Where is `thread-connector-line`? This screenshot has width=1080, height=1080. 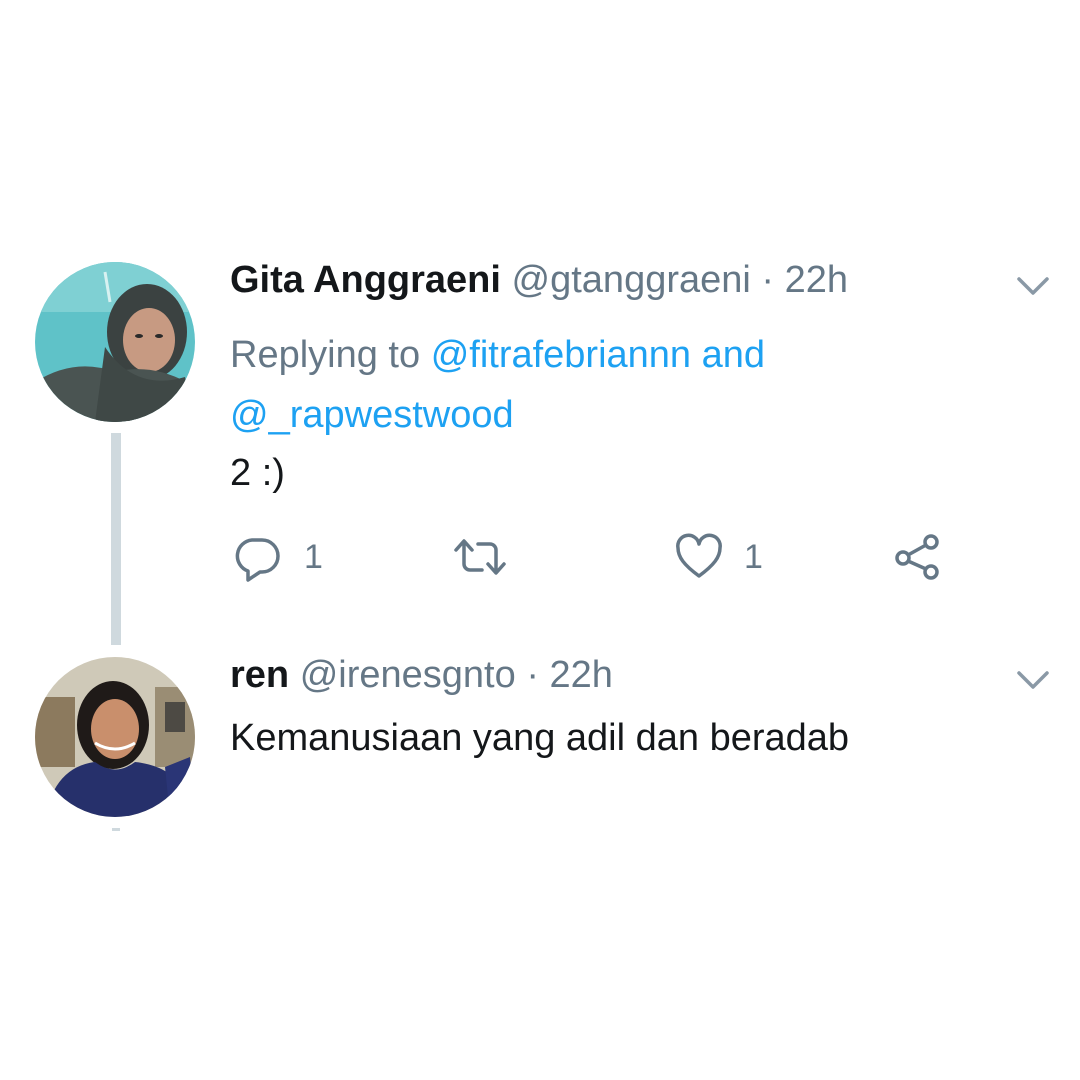
thread-connector-line is located at coordinates (116, 539).